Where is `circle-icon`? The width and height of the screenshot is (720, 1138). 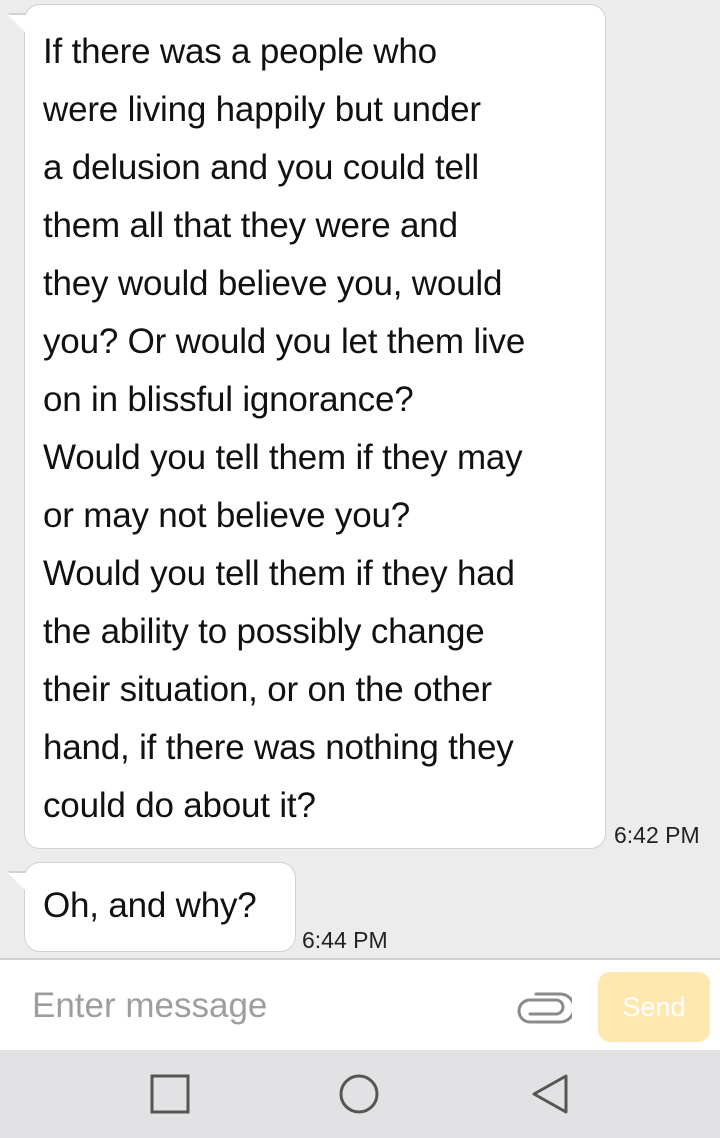
circle-icon is located at coordinates (359, 1094).